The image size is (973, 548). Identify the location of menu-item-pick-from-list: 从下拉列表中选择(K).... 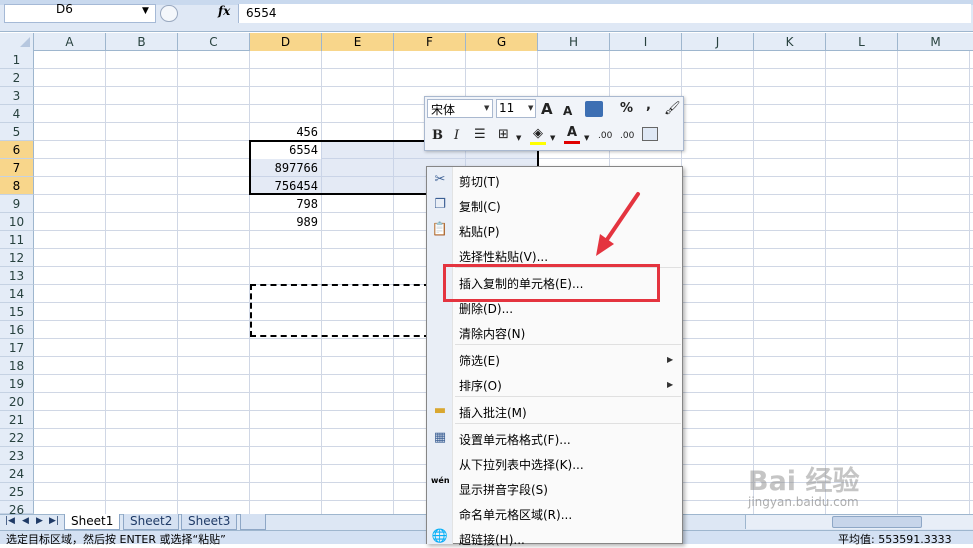
(521, 464).